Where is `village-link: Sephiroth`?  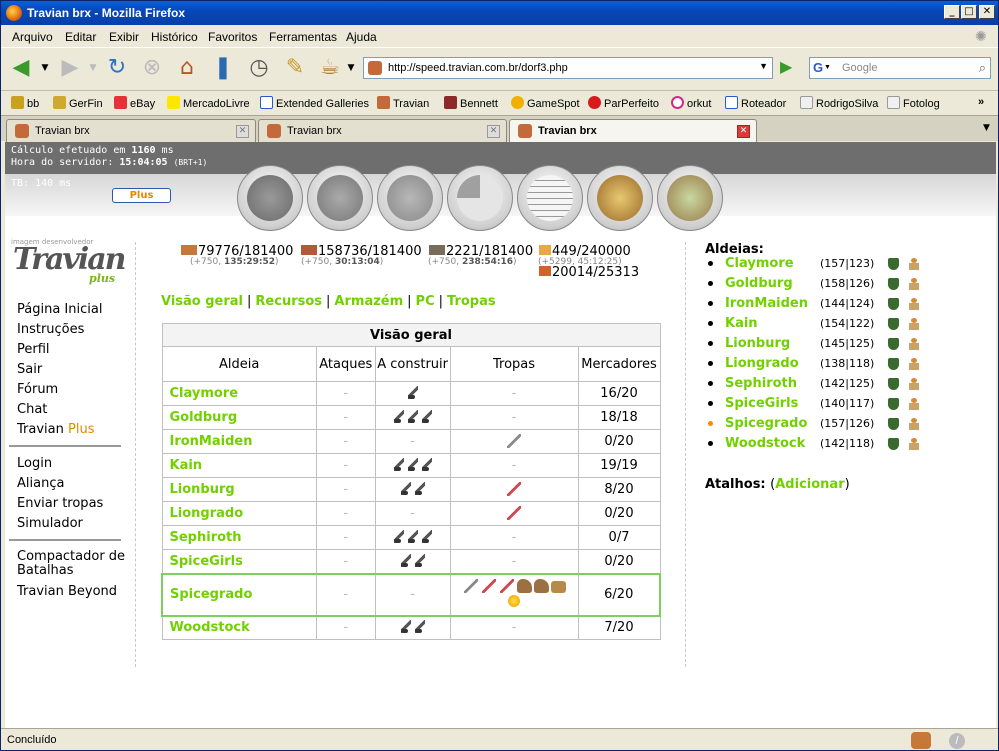
village-link: Sephiroth is located at coordinates (761, 383).